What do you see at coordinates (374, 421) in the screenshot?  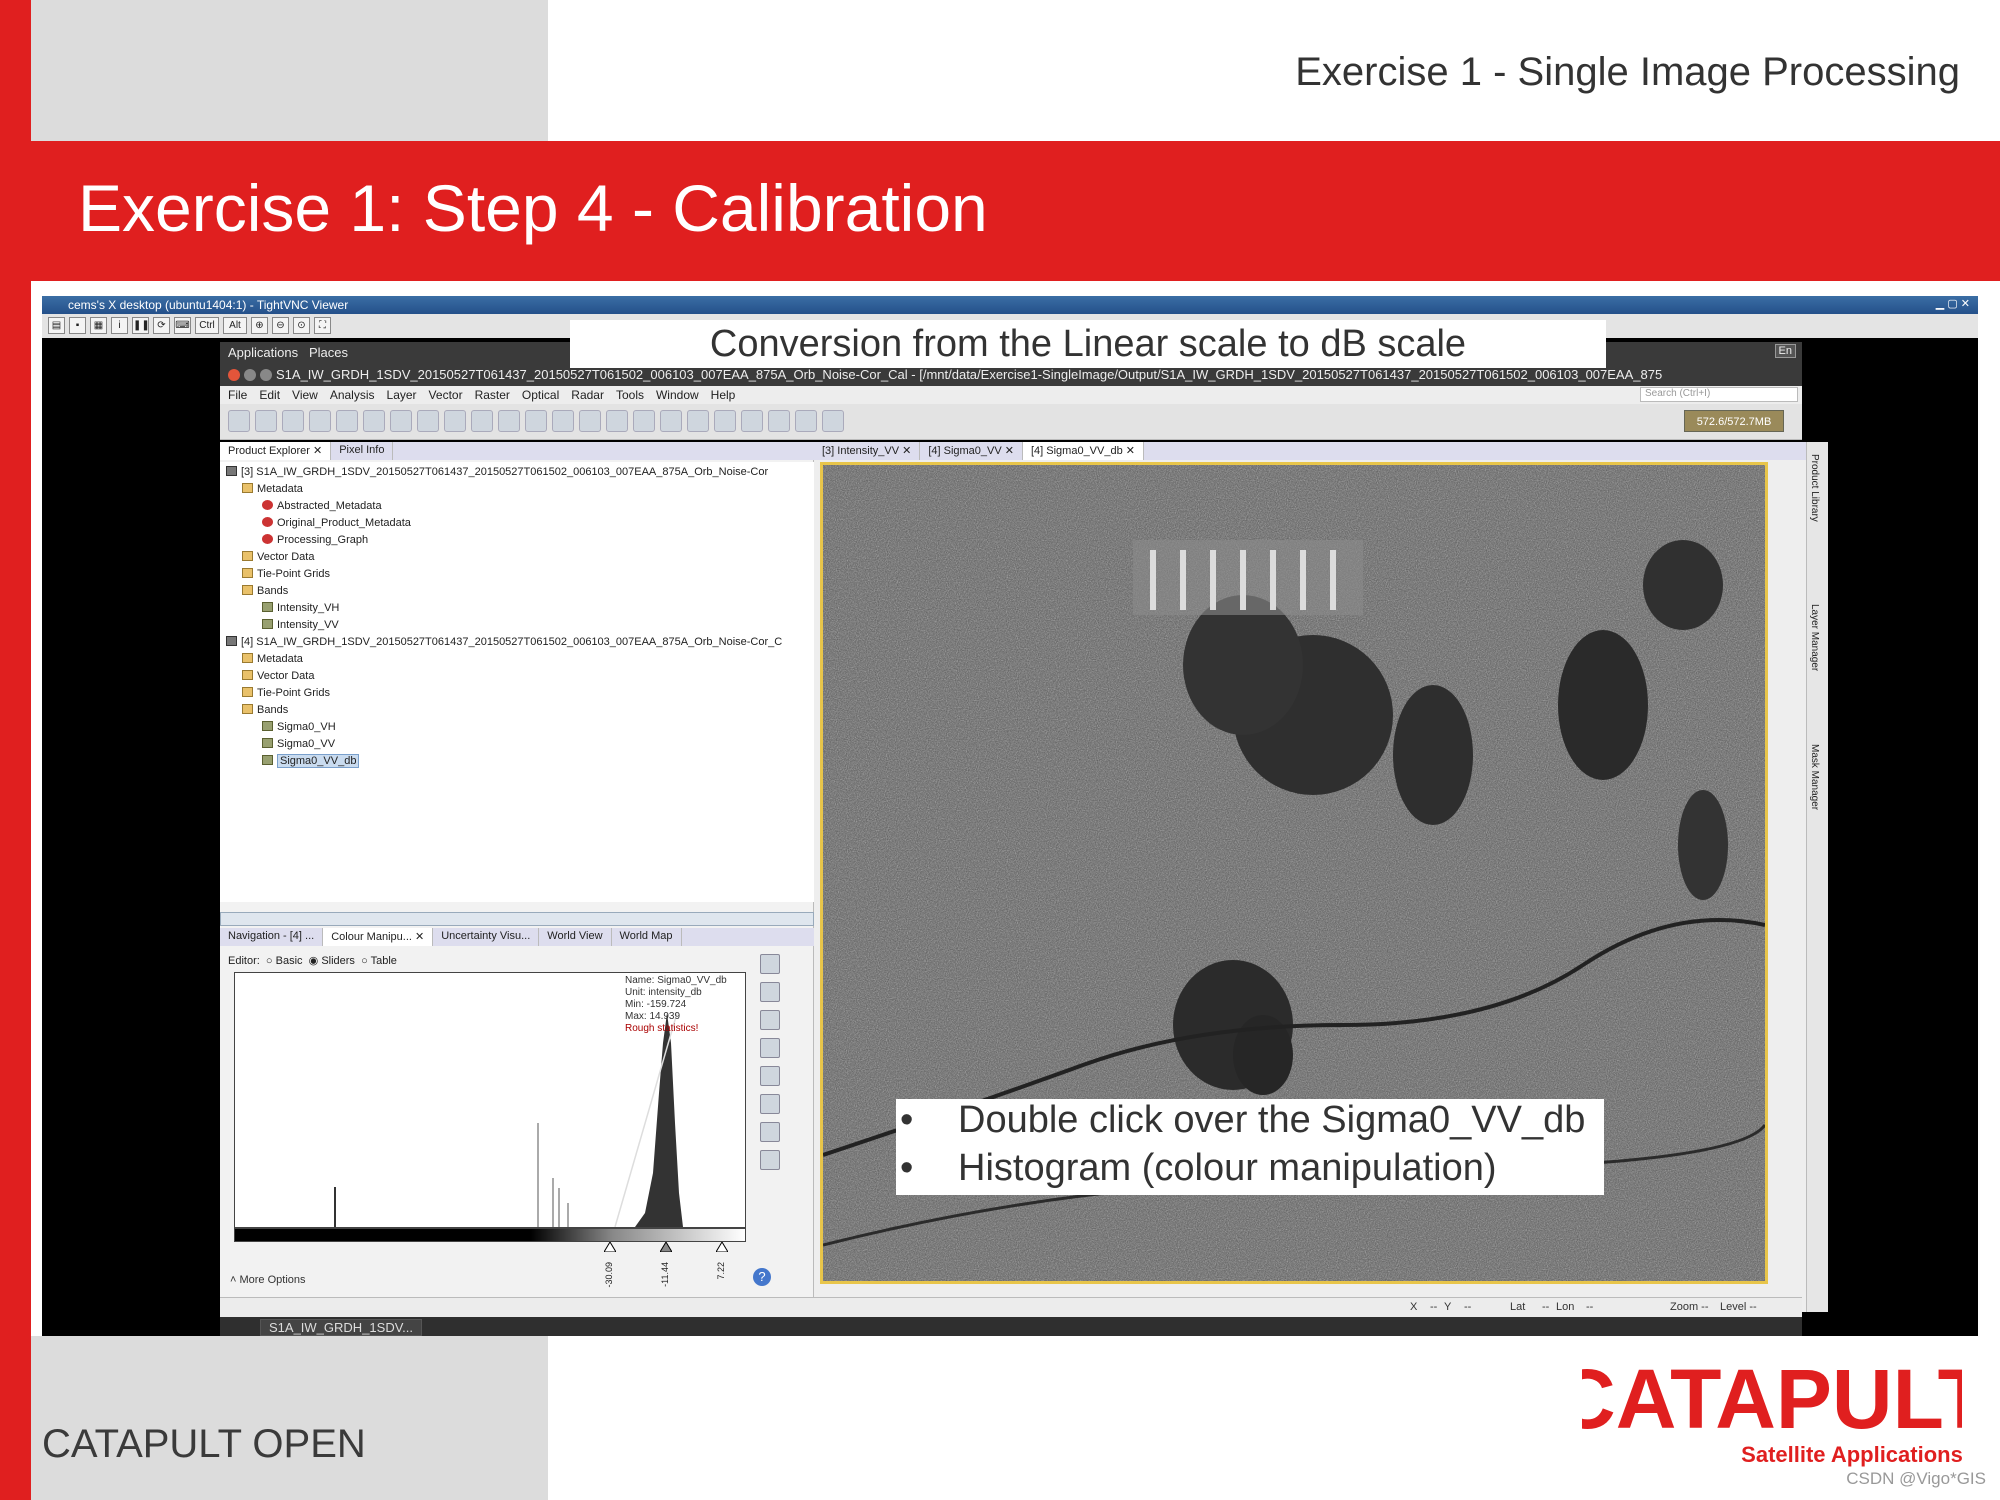 I see `pan-tool-icon` at bounding box center [374, 421].